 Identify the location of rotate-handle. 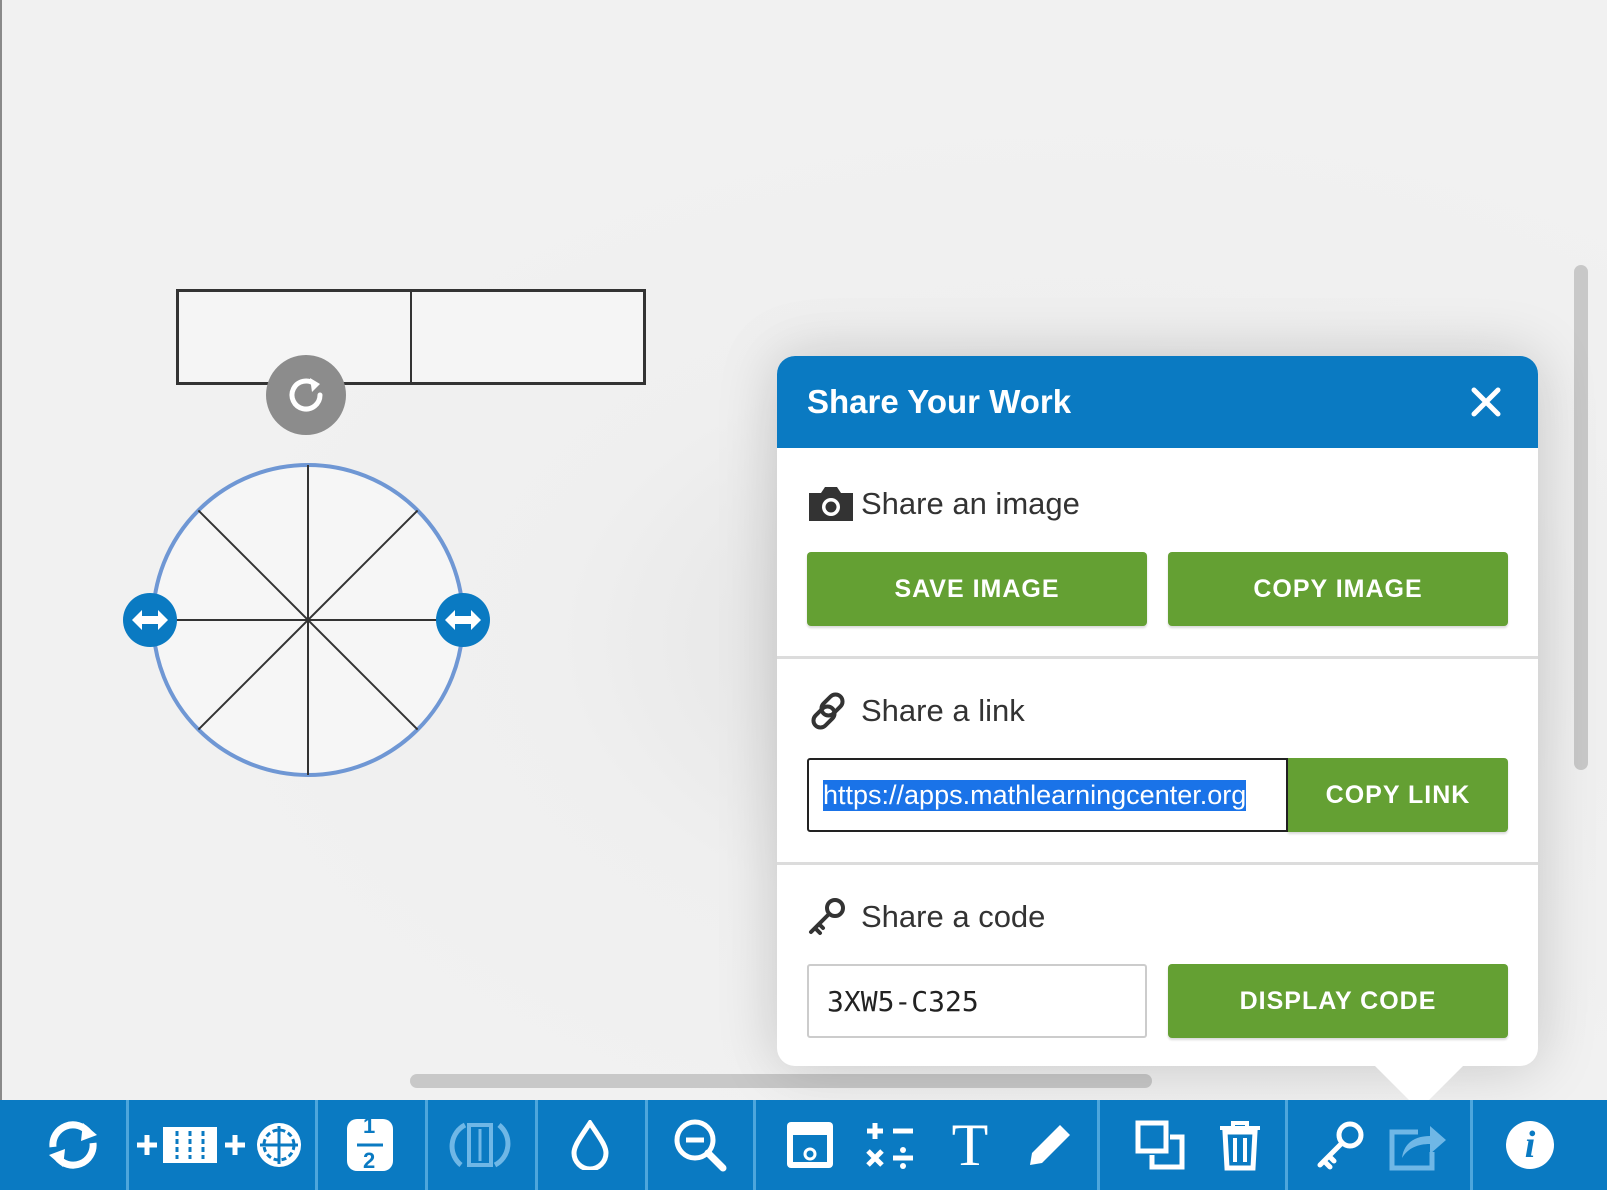
(306, 395).